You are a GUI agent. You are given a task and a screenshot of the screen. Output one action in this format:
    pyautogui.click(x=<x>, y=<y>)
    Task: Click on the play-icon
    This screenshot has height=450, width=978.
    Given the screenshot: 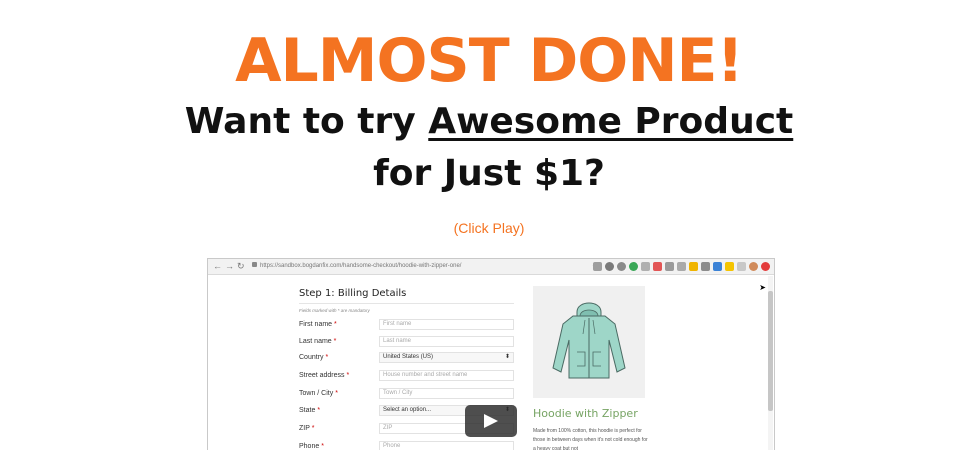 What is the action you would take?
    pyautogui.click(x=491, y=421)
    